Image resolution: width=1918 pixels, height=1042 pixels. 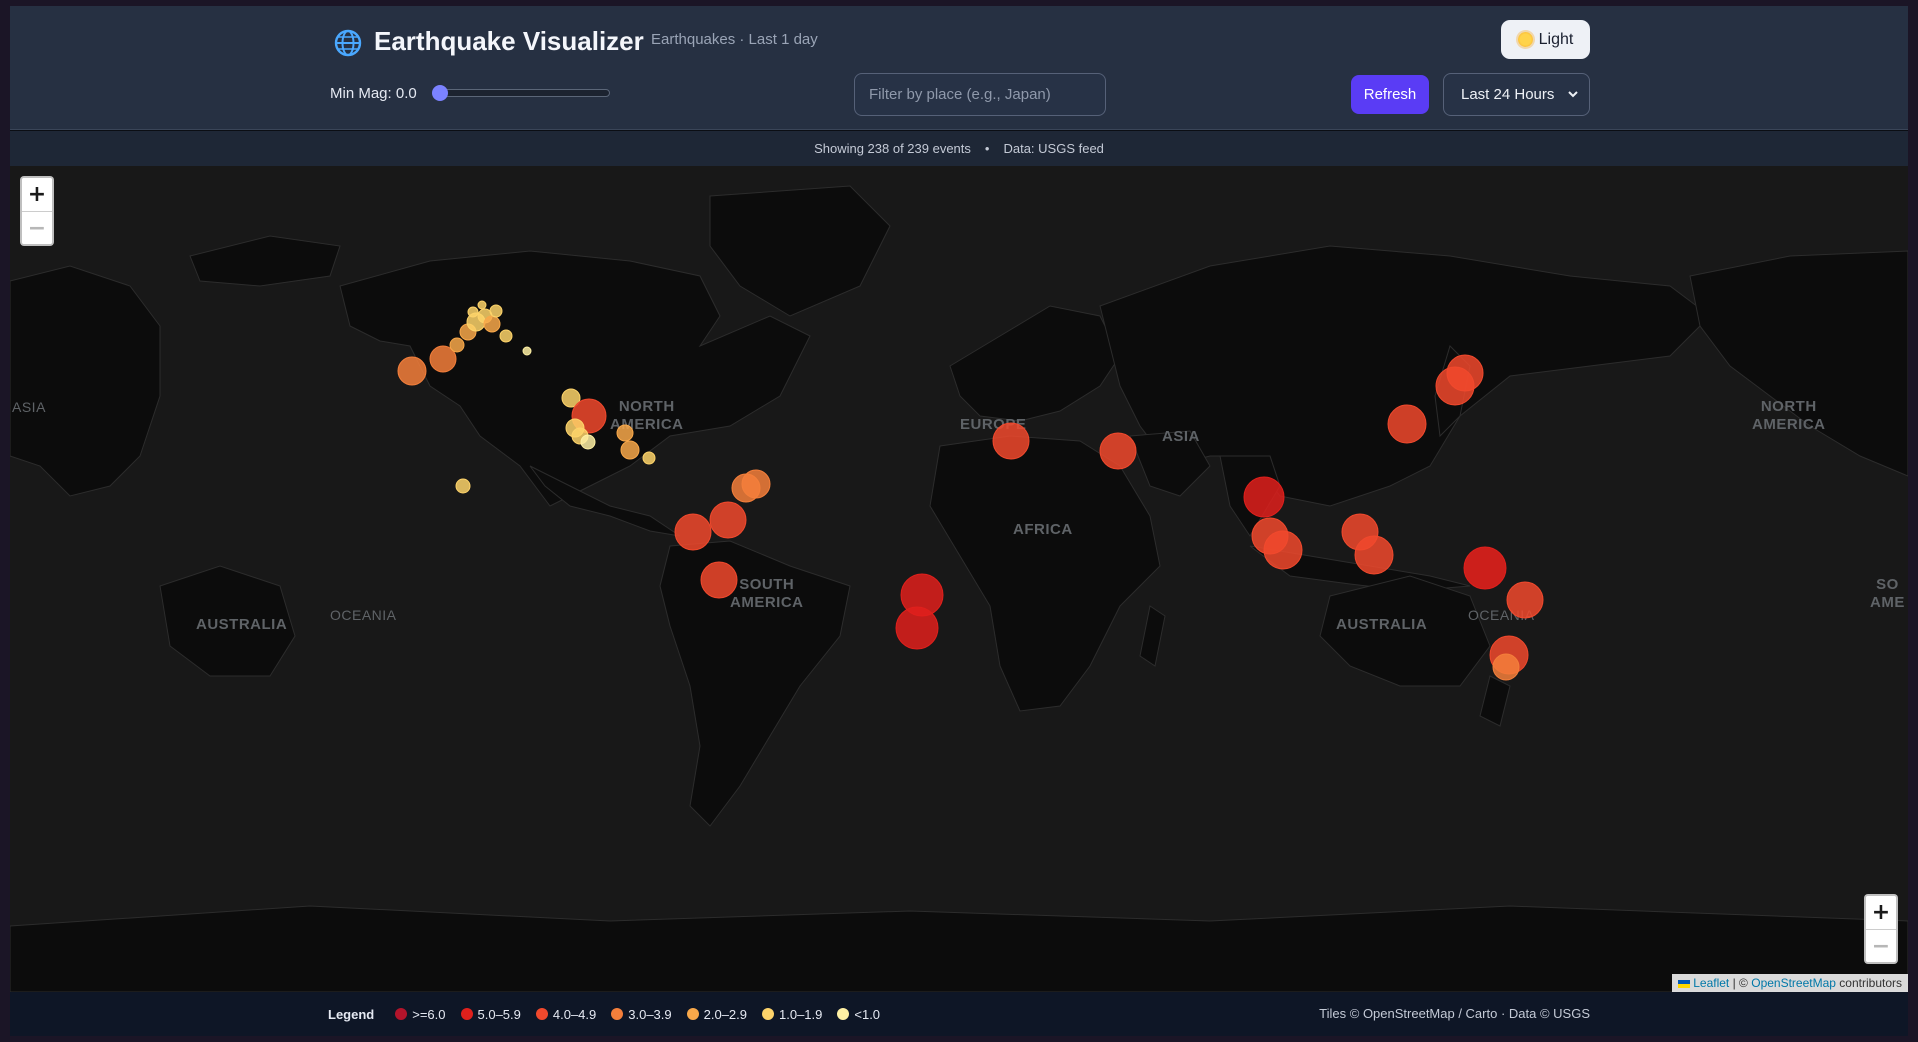 I want to click on map-attribution: Leaflet | © OpenStreetMap contributors, so click(x=1790, y=983).